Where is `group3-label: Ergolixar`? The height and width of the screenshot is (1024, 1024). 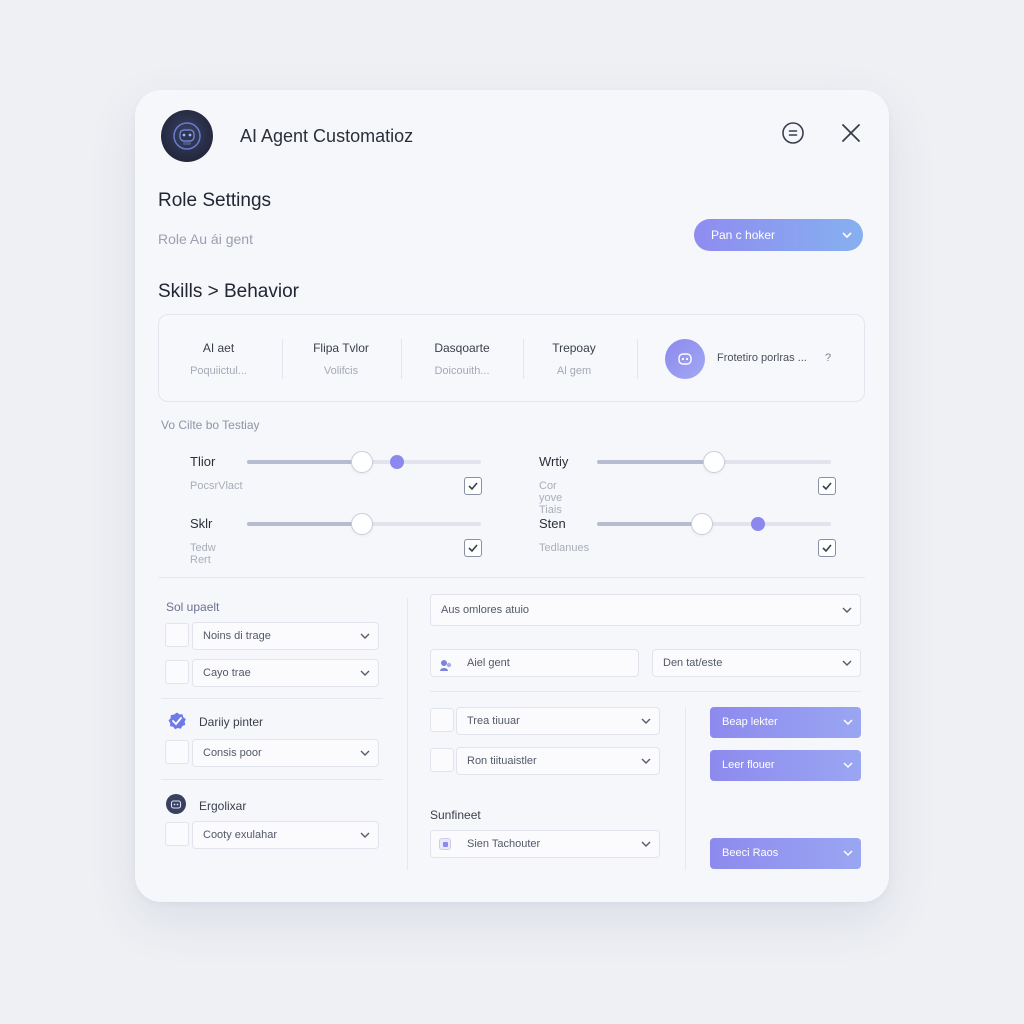 group3-label: Ergolixar is located at coordinates (223, 806).